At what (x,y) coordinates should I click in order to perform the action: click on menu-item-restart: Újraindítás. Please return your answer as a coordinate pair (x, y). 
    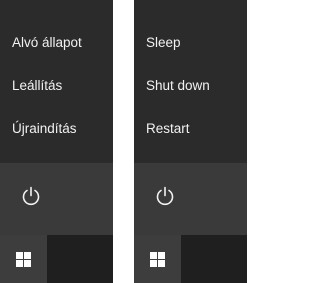
    Looking at the image, I should click on (44, 129).